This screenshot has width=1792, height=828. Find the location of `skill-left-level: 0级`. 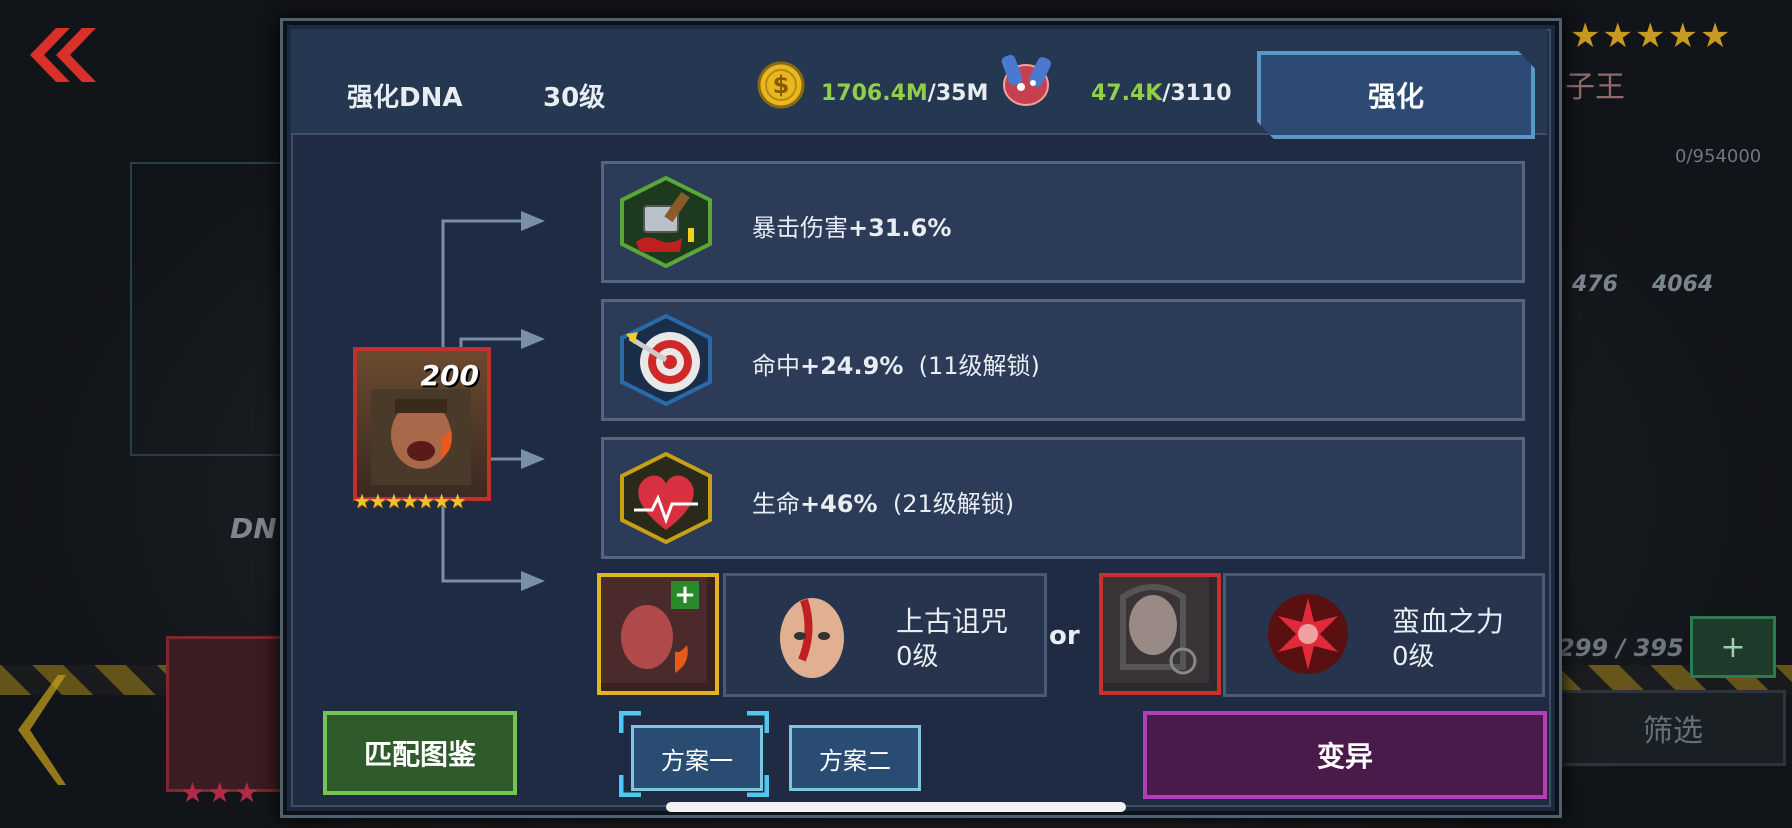

skill-left-level: 0级 is located at coordinates (917, 657).